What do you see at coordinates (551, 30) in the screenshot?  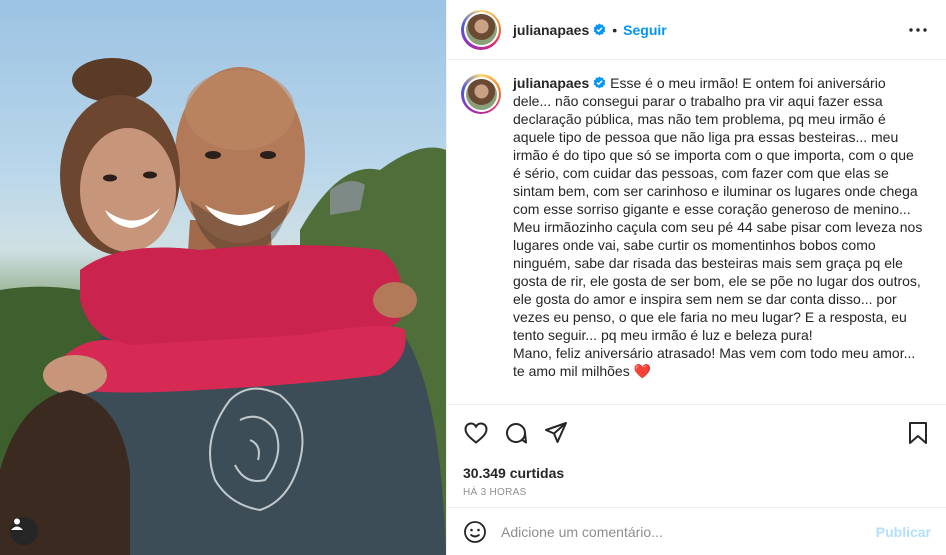 I see `header-username: julianapaes` at bounding box center [551, 30].